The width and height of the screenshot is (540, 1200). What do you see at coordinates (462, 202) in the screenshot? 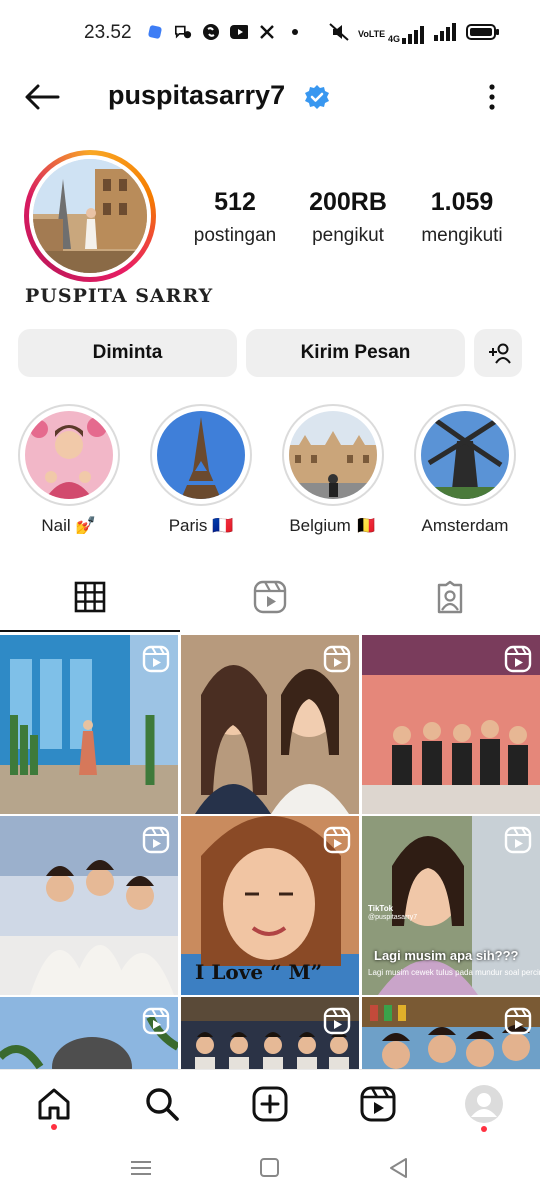
I see `stat-following-value: 1.059` at bounding box center [462, 202].